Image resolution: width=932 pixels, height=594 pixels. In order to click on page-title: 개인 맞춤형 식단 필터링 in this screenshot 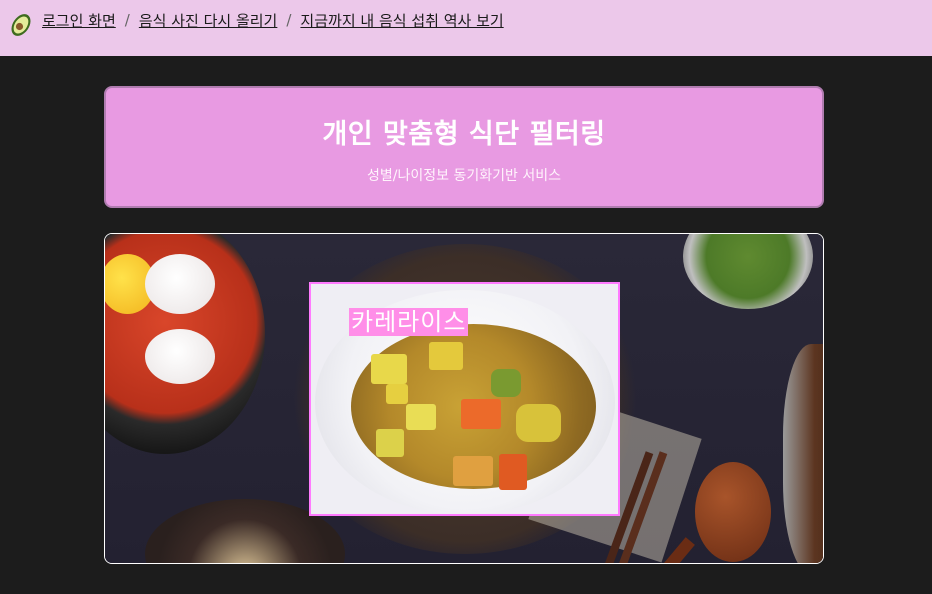, I will do `click(464, 134)`.